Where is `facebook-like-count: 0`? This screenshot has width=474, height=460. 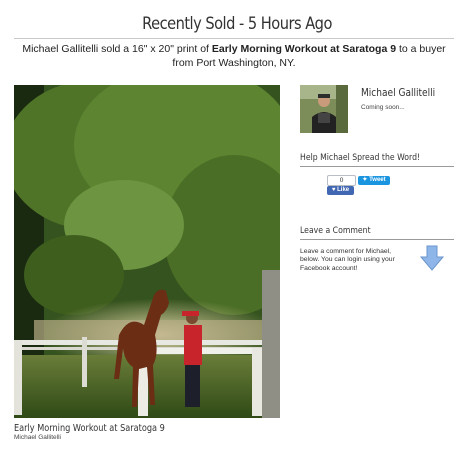 facebook-like-count: 0 is located at coordinates (341, 180).